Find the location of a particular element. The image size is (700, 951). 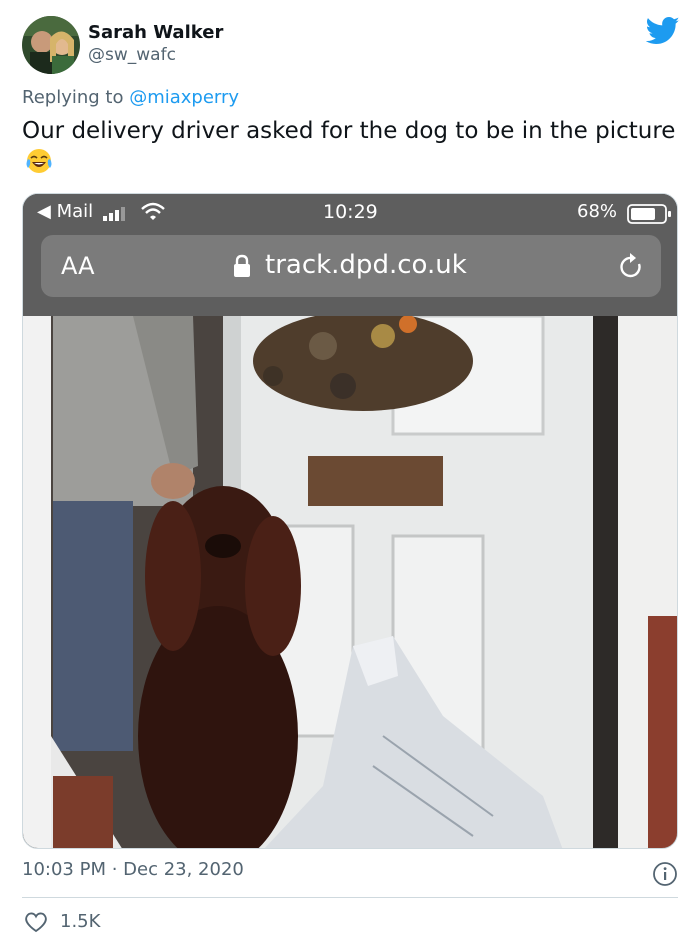

tweet-timestamp: 10:03 PM · Dec 23, 2020 is located at coordinates (133, 869).